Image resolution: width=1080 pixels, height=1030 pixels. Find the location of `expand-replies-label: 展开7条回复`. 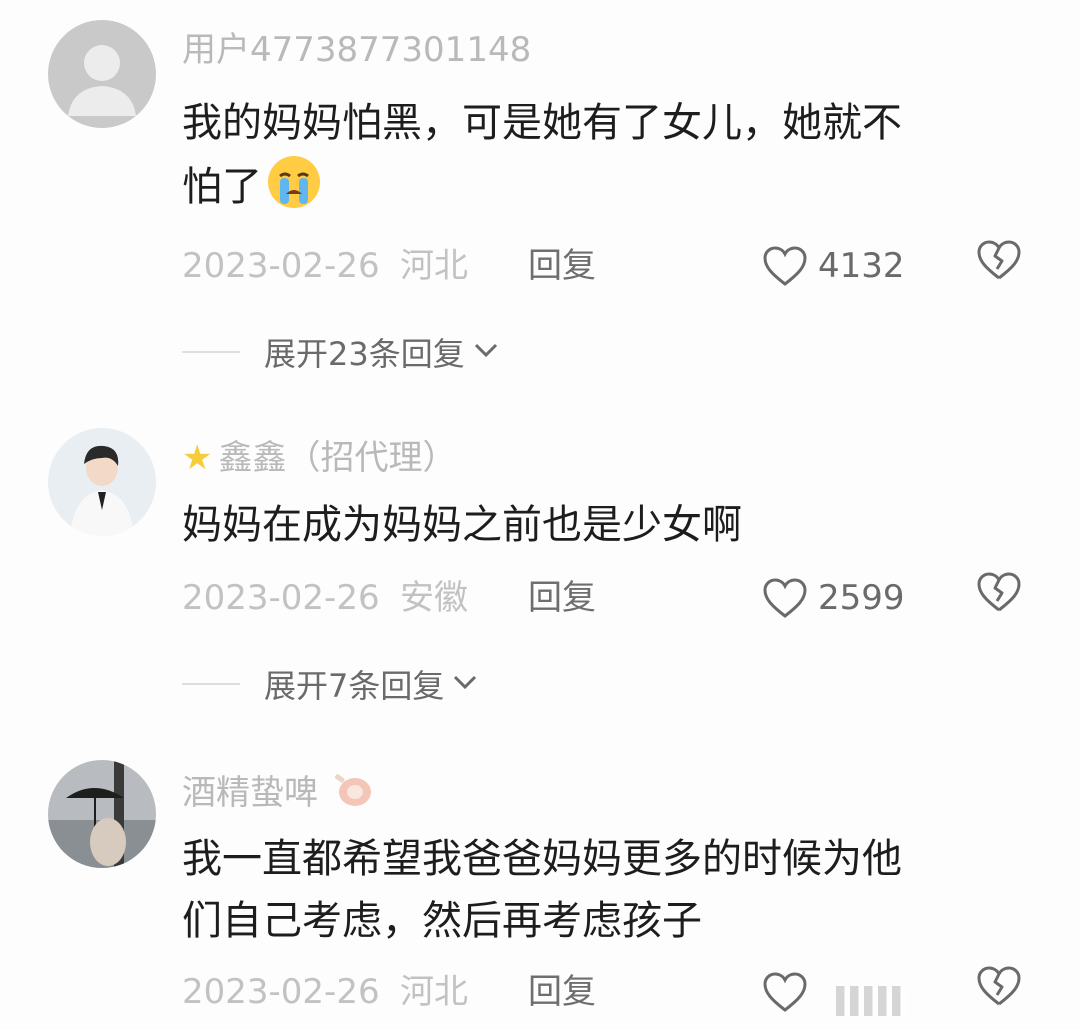

expand-replies-label: 展开7条回复 is located at coordinates (354, 686).